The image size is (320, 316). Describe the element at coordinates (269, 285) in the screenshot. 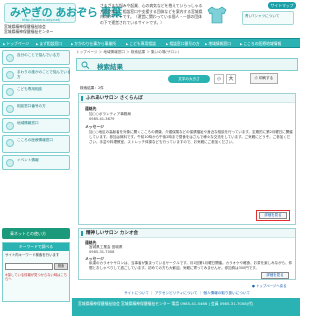

I see `page-top-link: ● トップページへ戻る` at that location.